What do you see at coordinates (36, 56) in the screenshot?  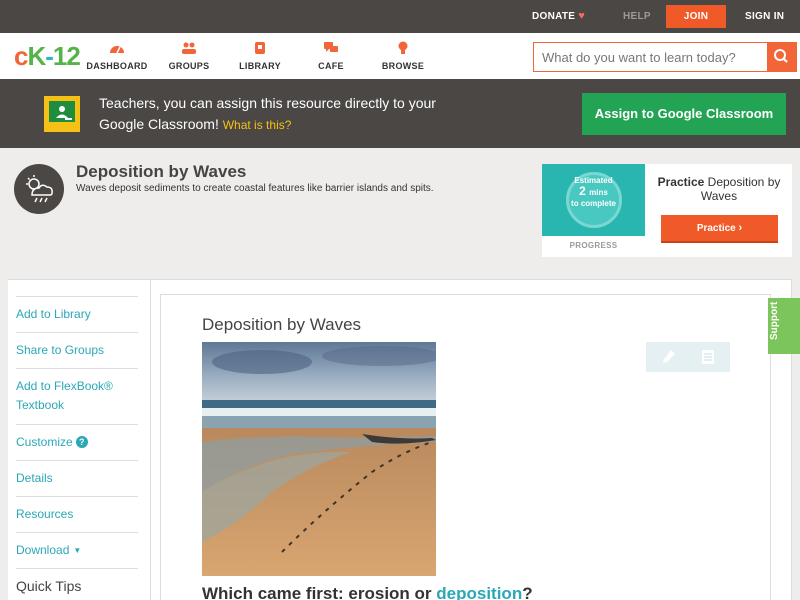 I see `logo-k: K` at bounding box center [36, 56].